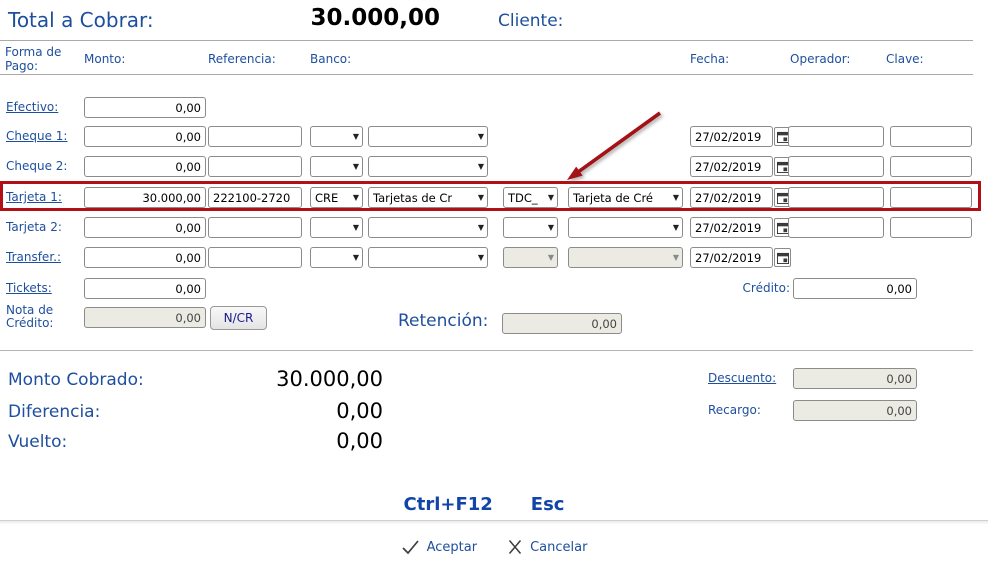 The width and height of the screenshot is (988, 571). What do you see at coordinates (34, 227) in the screenshot?
I see `tarjeta2-label: Tarjeta 2:` at bounding box center [34, 227].